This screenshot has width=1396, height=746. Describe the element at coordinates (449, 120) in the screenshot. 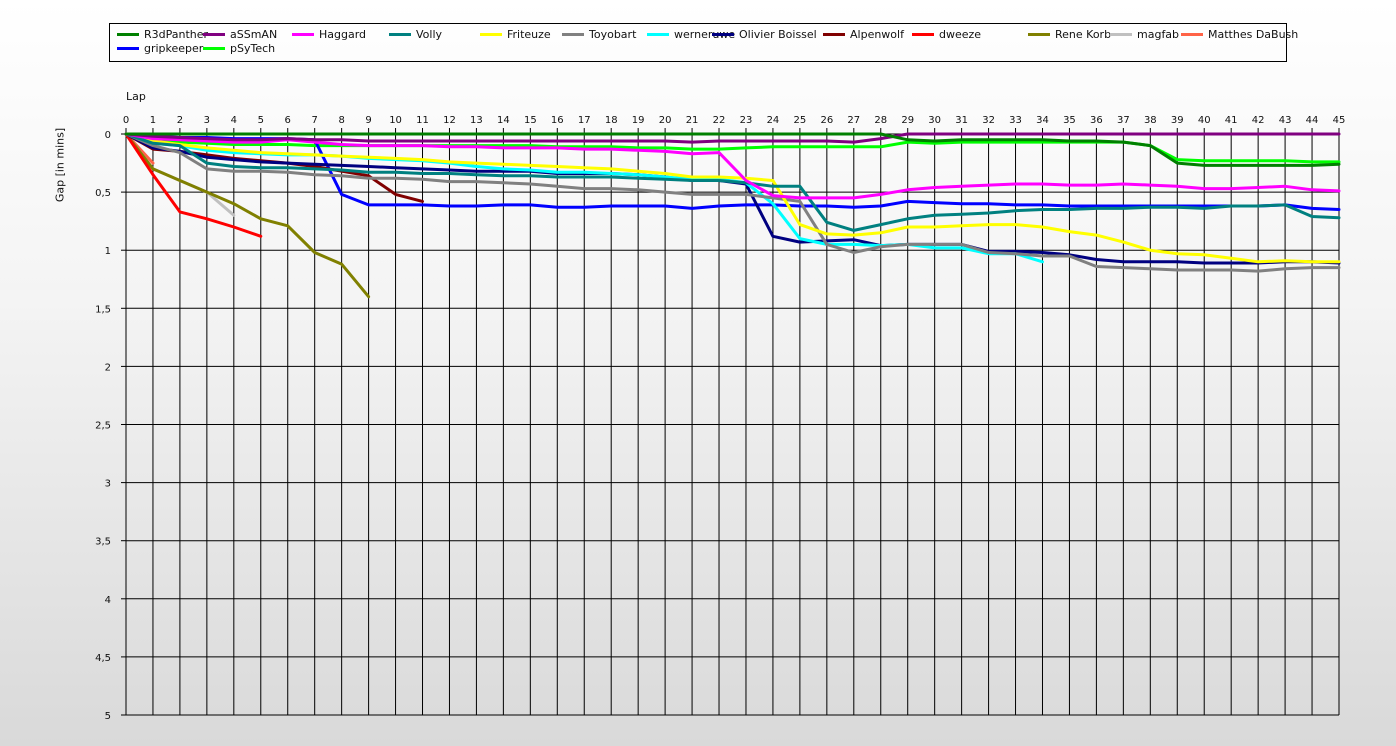

I see `x-tick-label: 12` at that location.